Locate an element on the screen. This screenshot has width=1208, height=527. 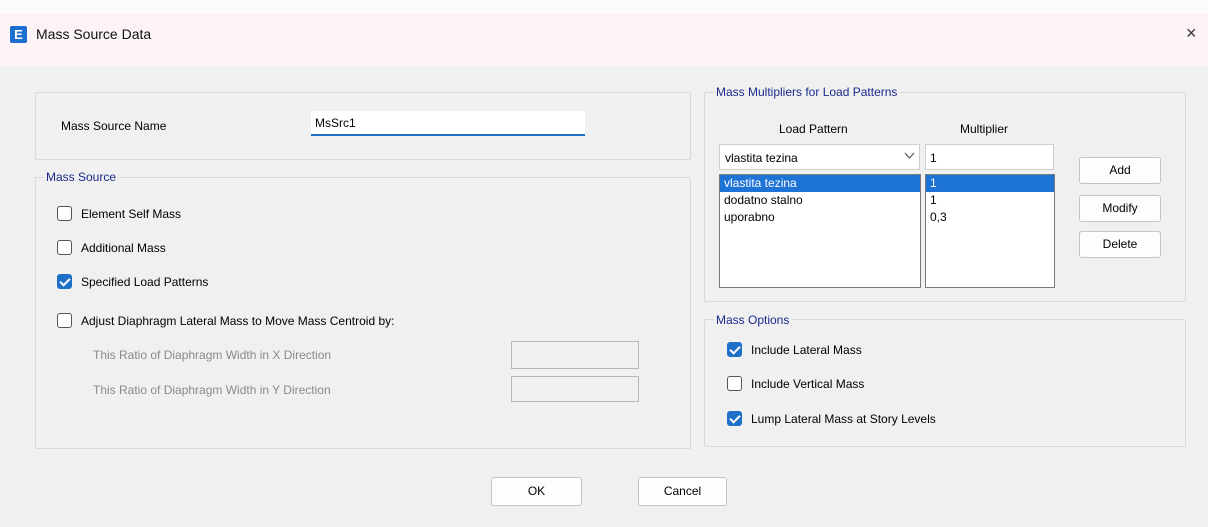
app-icon: E is located at coordinates (18, 34).